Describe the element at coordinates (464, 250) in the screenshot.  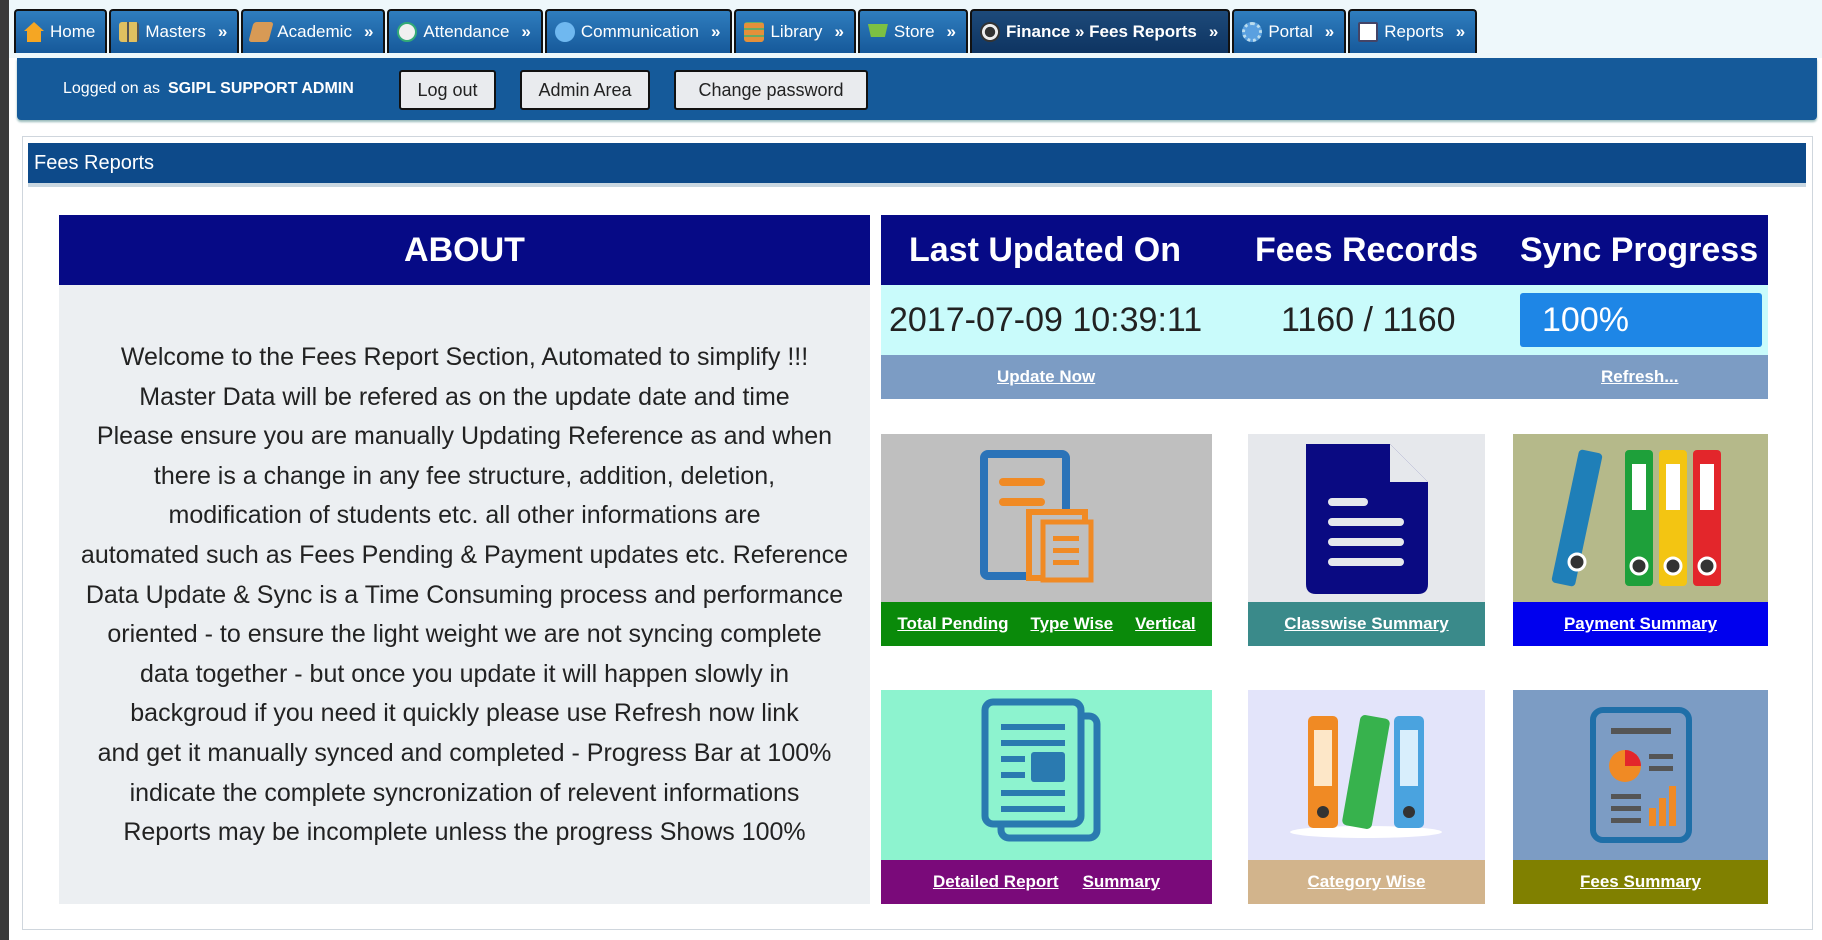
I see `about-heading: ABOUT` at that location.